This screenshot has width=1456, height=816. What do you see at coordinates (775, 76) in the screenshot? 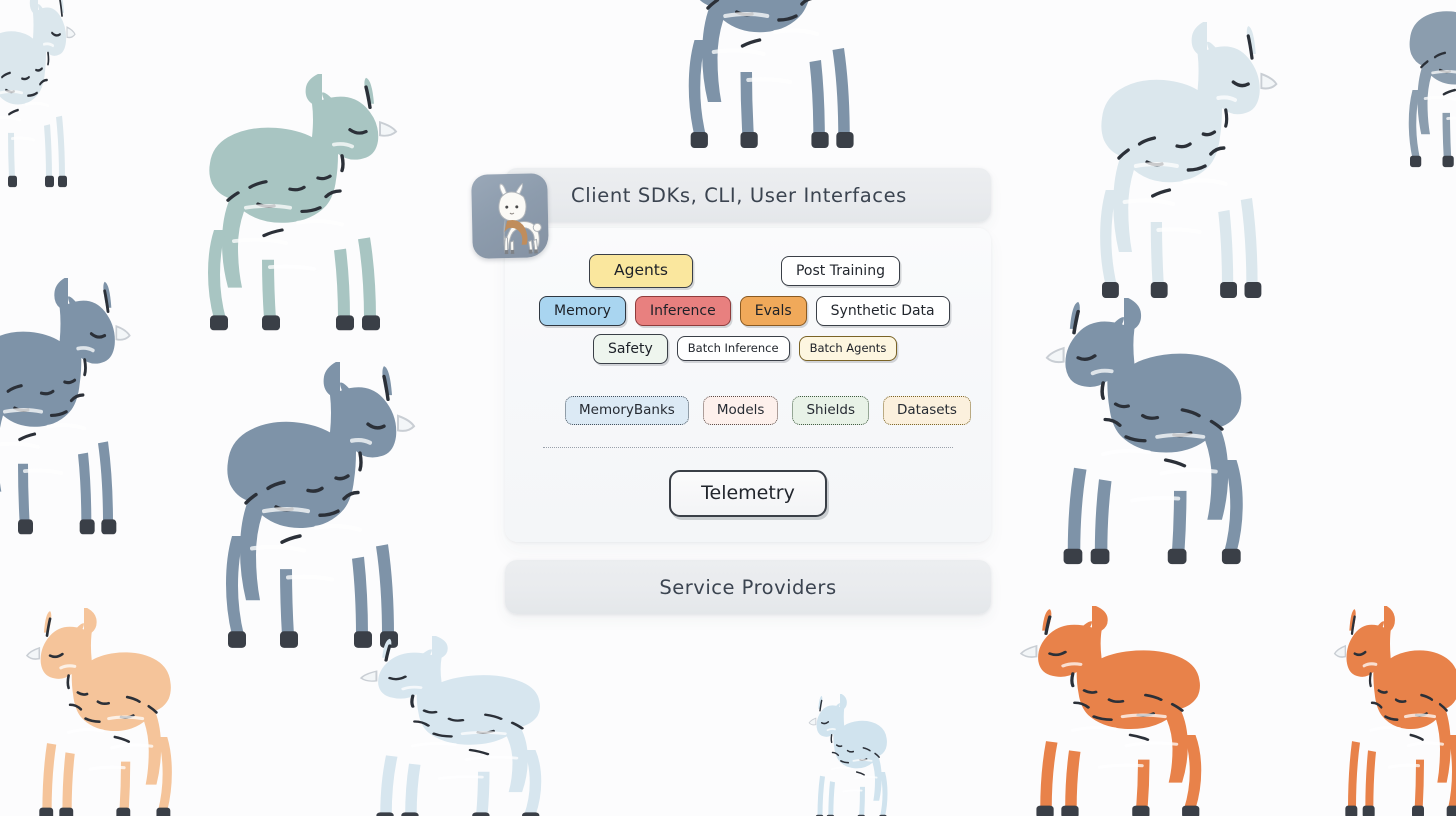
I see `llama-top-slate-center` at bounding box center [775, 76].